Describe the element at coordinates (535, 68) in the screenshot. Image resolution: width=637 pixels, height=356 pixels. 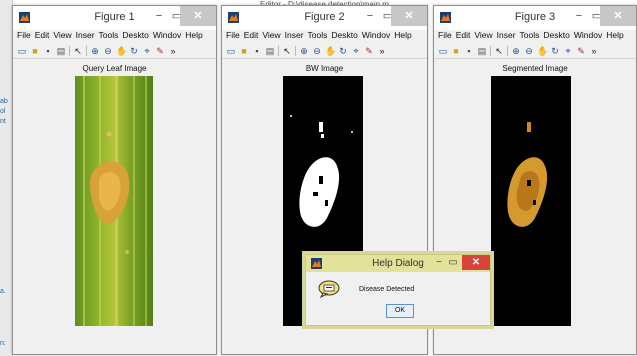
I see `axes-title: Segmented Image` at that location.